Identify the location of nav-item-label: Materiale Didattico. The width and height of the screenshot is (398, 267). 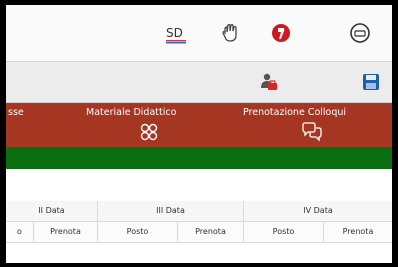
(131, 112).